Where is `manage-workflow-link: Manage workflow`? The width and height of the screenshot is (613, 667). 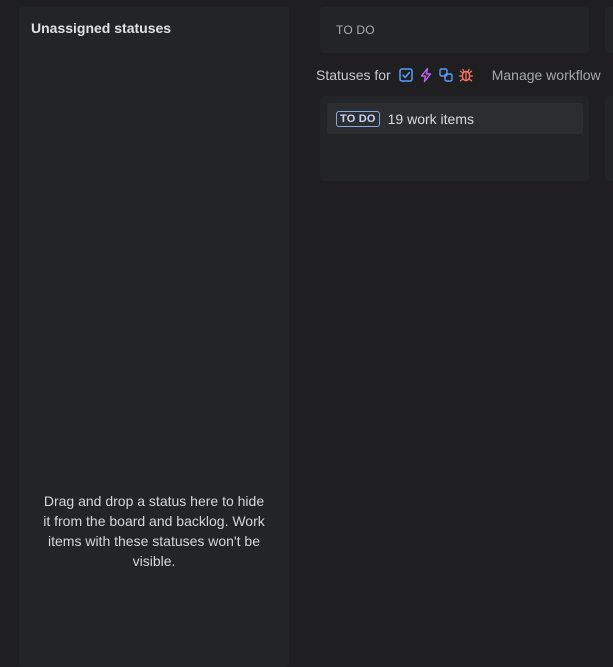
manage-workflow-link: Manage workflow is located at coordinates (546, 75).